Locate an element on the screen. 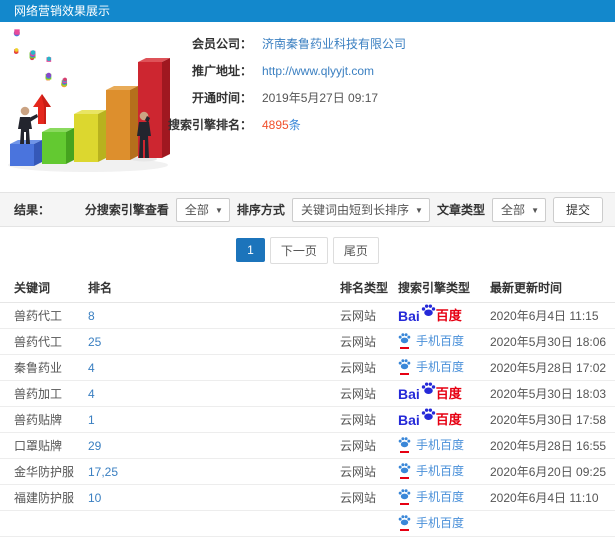  opened-time-label: 开通时间： is located at coordinates (221, 98).